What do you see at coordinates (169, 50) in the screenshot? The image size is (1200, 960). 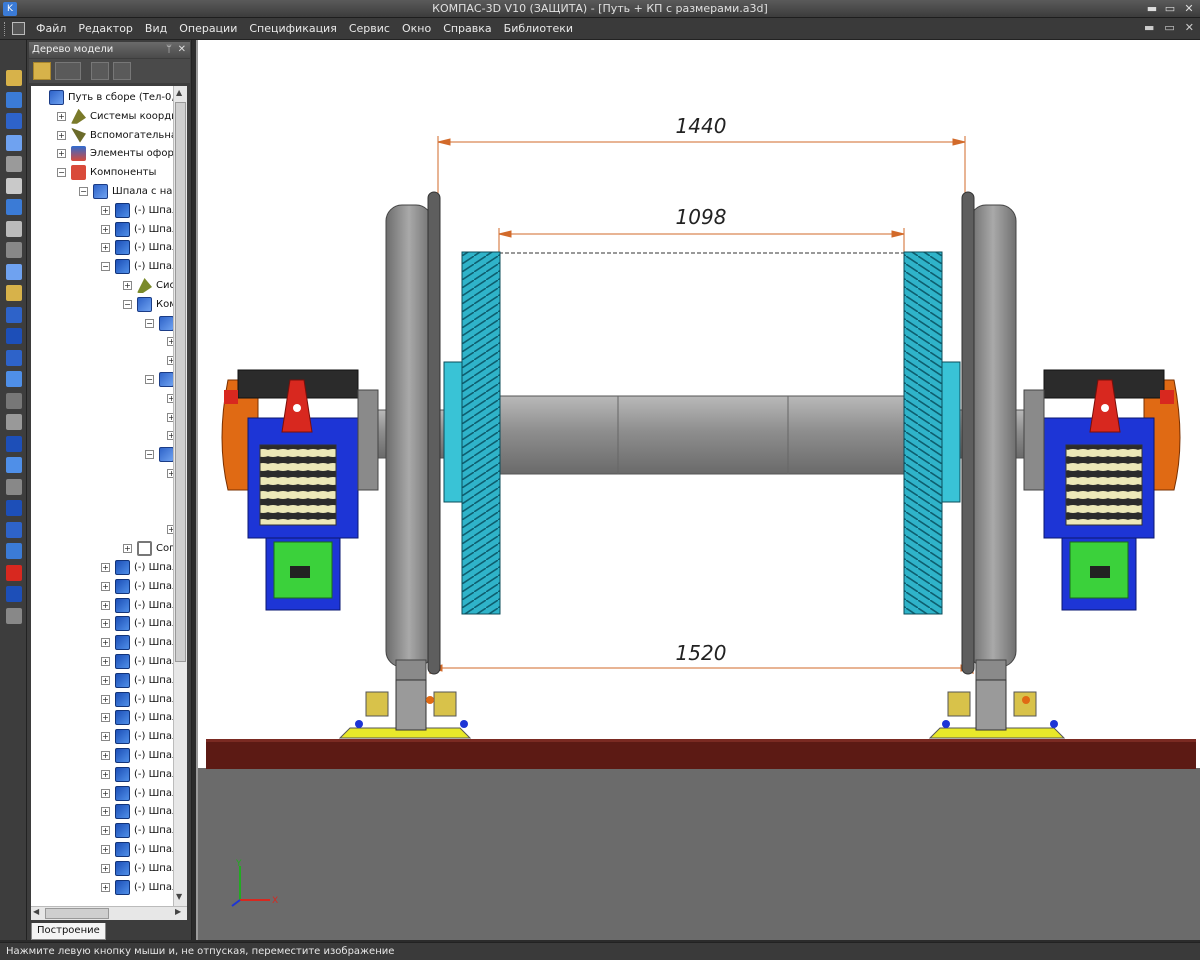 I see `pin-icon: ᛘ` at bounding box center [169, 50].